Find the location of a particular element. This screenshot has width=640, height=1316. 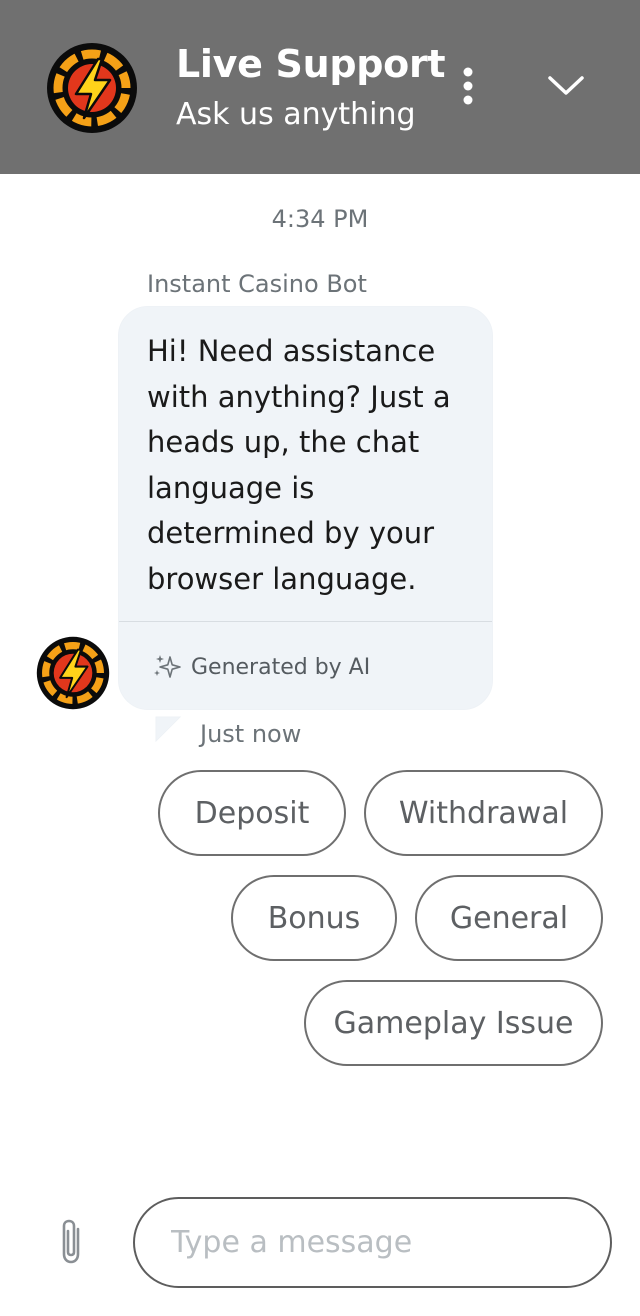

paperclip-icon is located at coordinates (71, 1241).